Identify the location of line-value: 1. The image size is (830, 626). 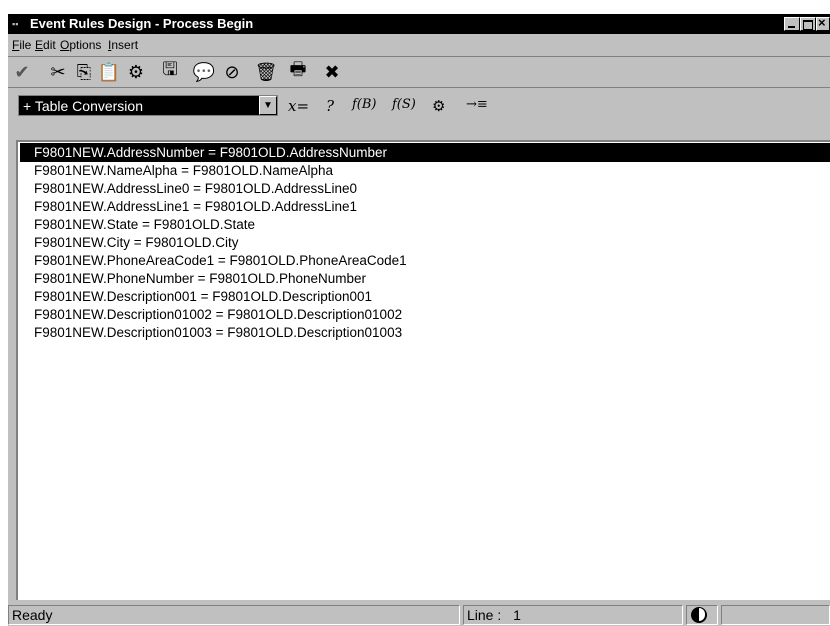
(517, 615).